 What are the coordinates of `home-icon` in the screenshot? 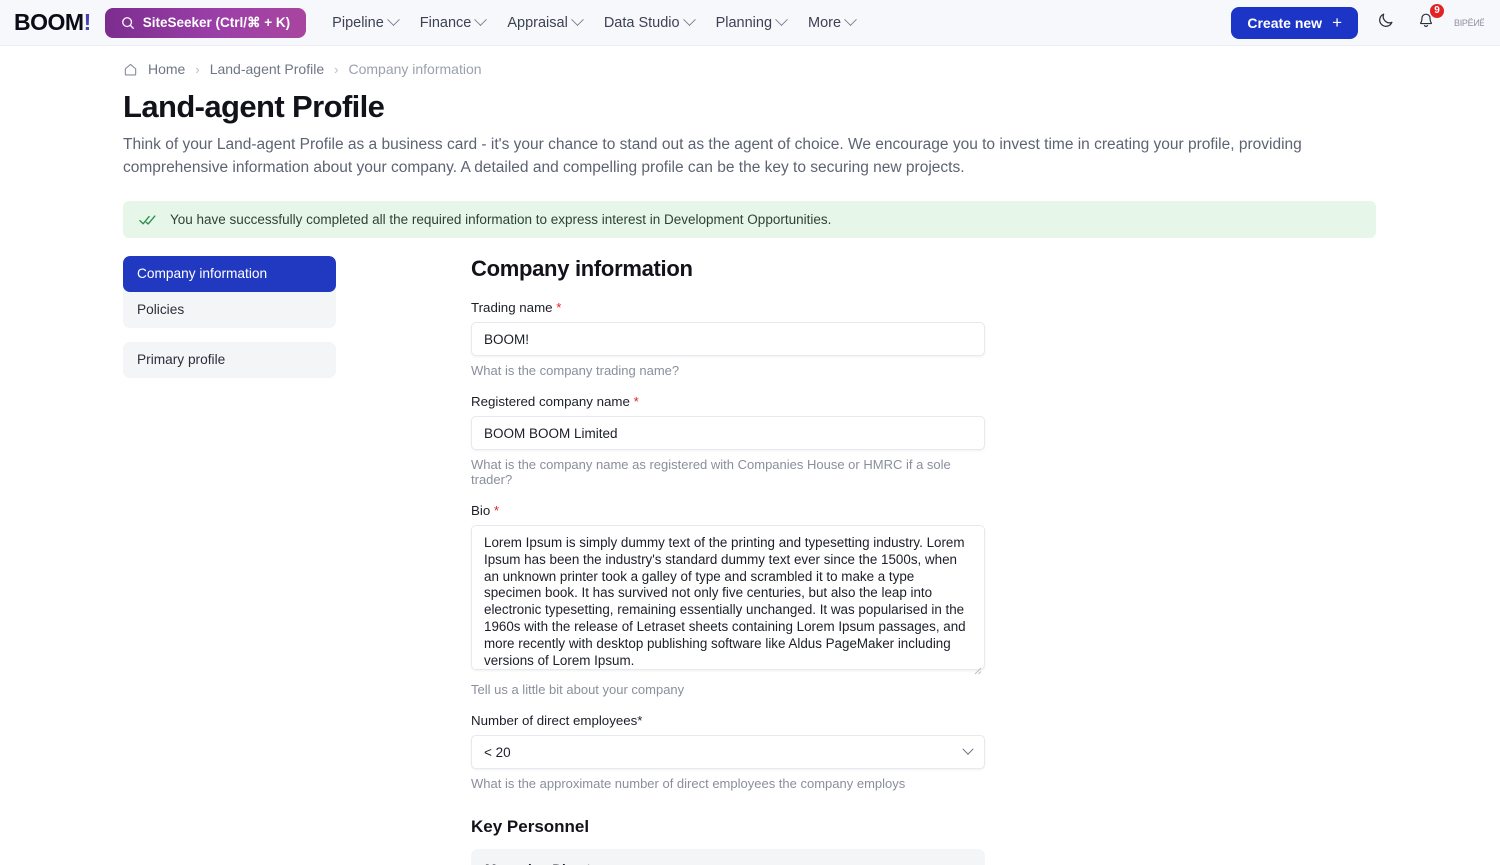 It's located at (130, 69).